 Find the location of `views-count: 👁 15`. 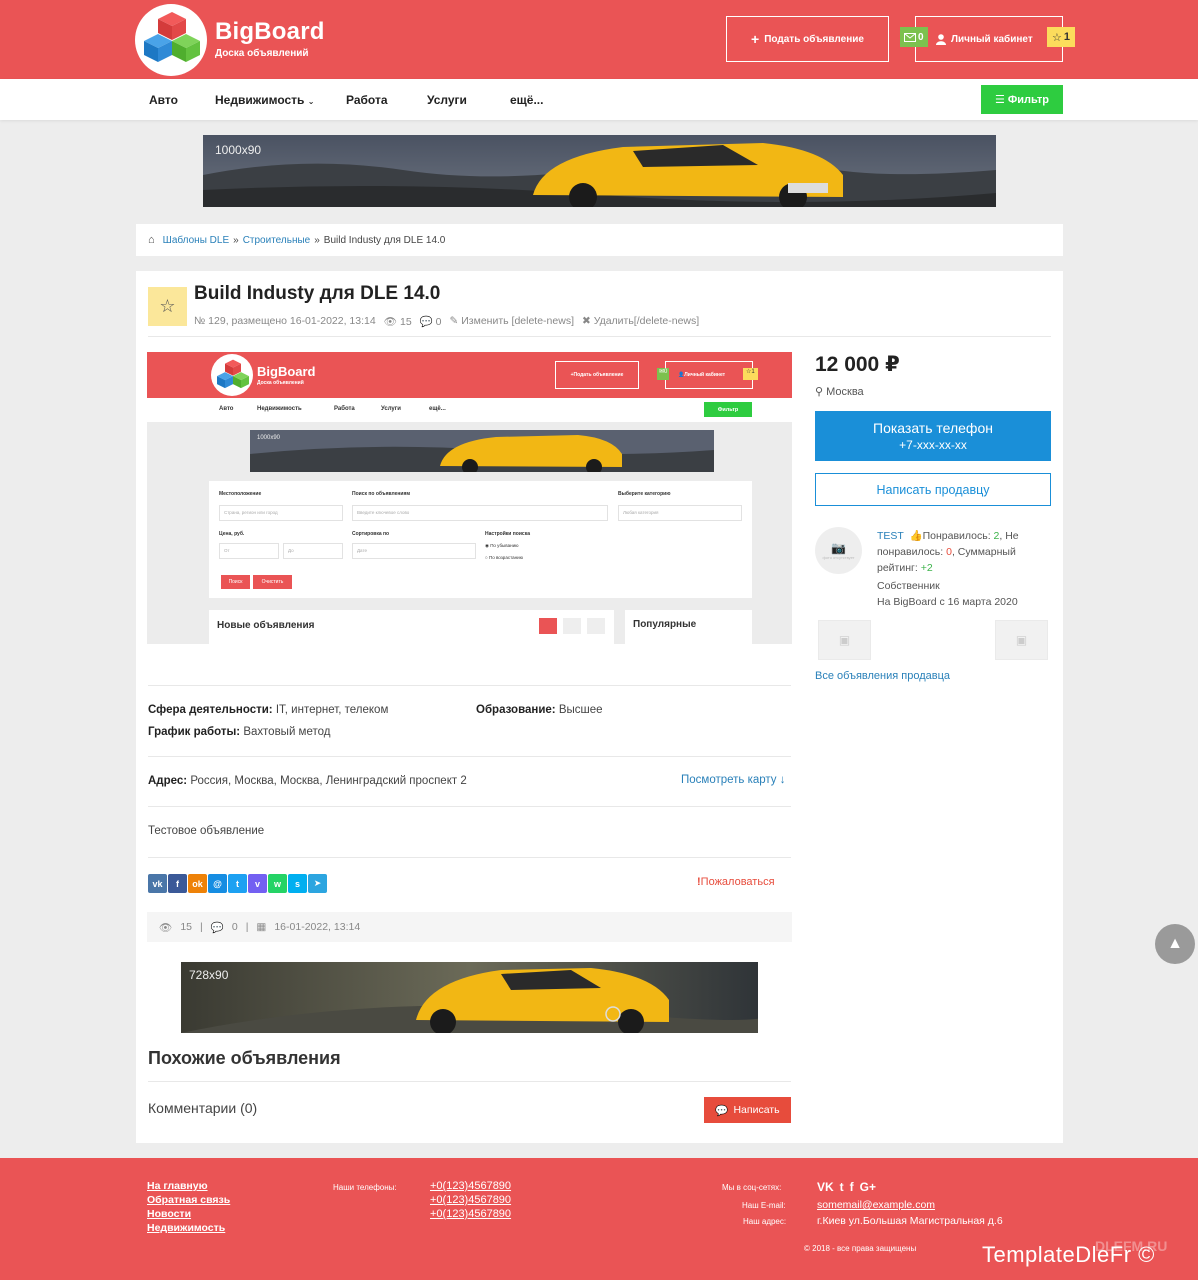

views-count: 👁 15 is located at coordinates (398, 321).